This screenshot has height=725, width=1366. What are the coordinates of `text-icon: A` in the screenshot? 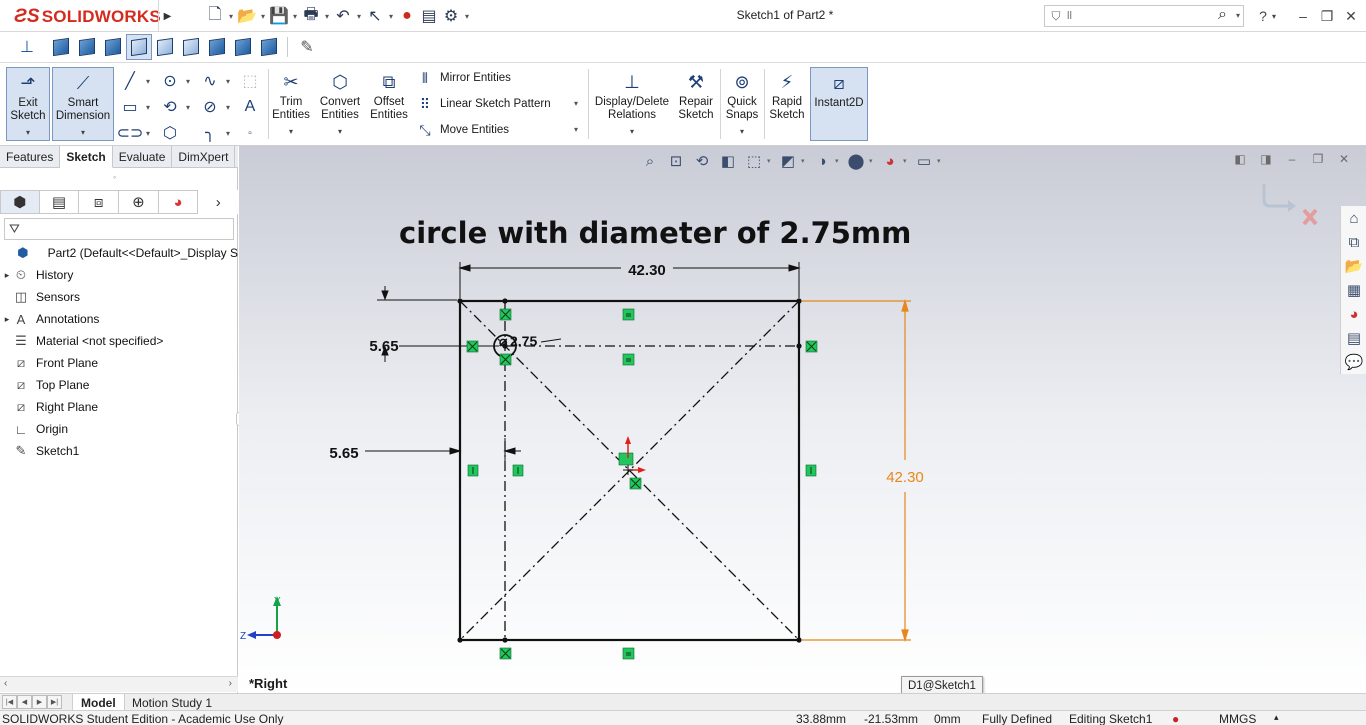 It's located at (250, 107).